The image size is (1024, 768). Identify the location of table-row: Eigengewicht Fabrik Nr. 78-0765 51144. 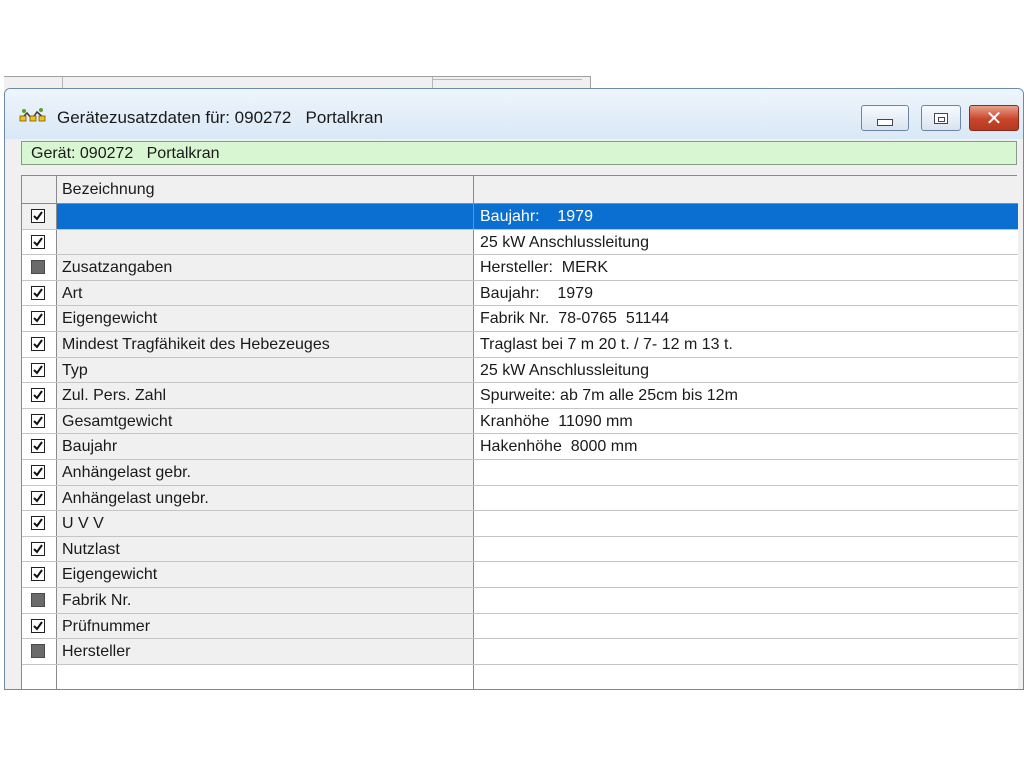
(520, 319).